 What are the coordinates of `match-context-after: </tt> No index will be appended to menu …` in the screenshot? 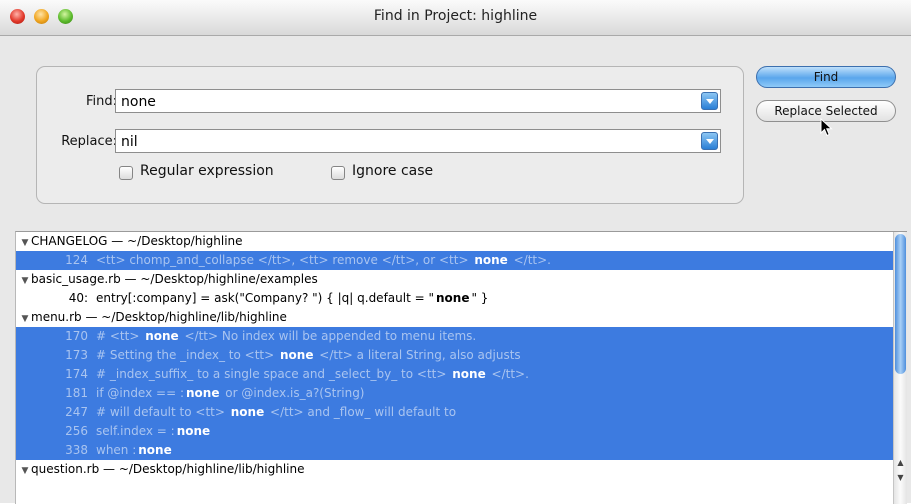 It's located at (328, 336).